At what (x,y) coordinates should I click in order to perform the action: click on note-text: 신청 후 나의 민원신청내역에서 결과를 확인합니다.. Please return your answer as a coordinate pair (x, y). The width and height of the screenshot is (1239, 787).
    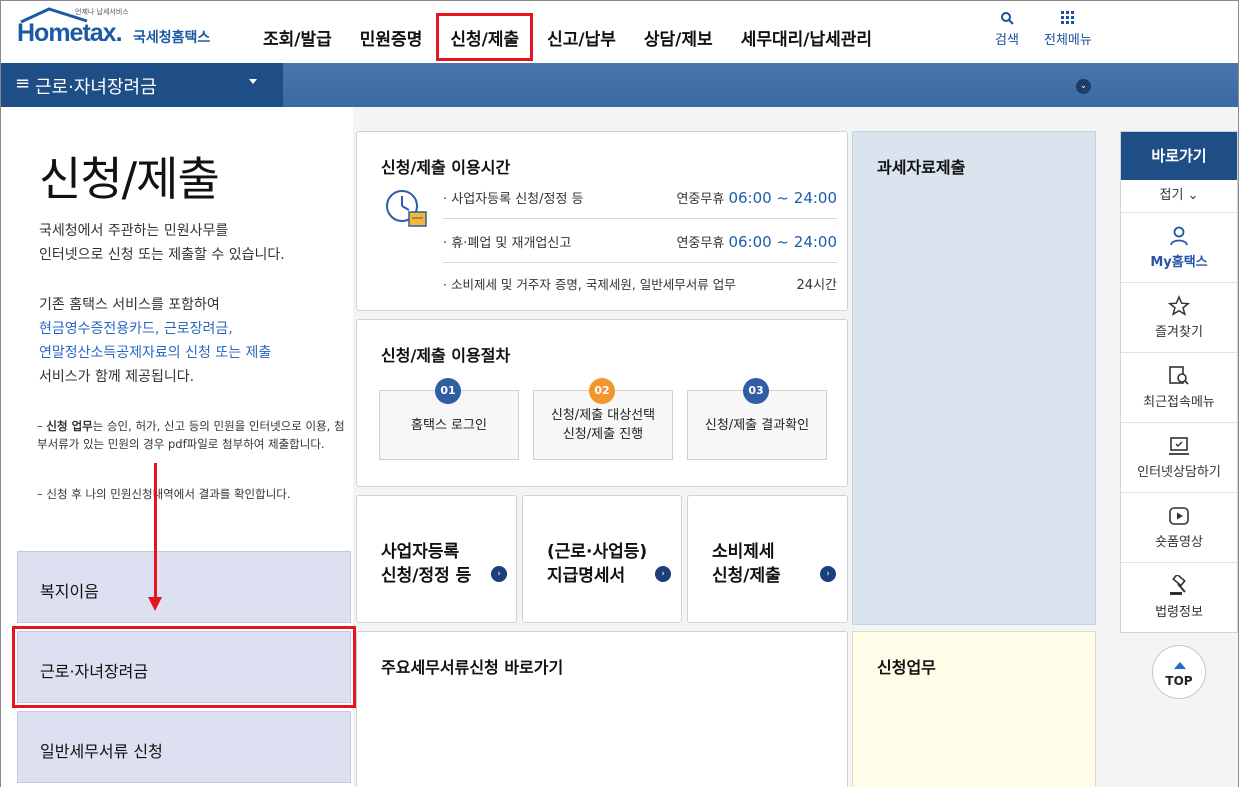
    Looking at the image, I should click on (168, 494).